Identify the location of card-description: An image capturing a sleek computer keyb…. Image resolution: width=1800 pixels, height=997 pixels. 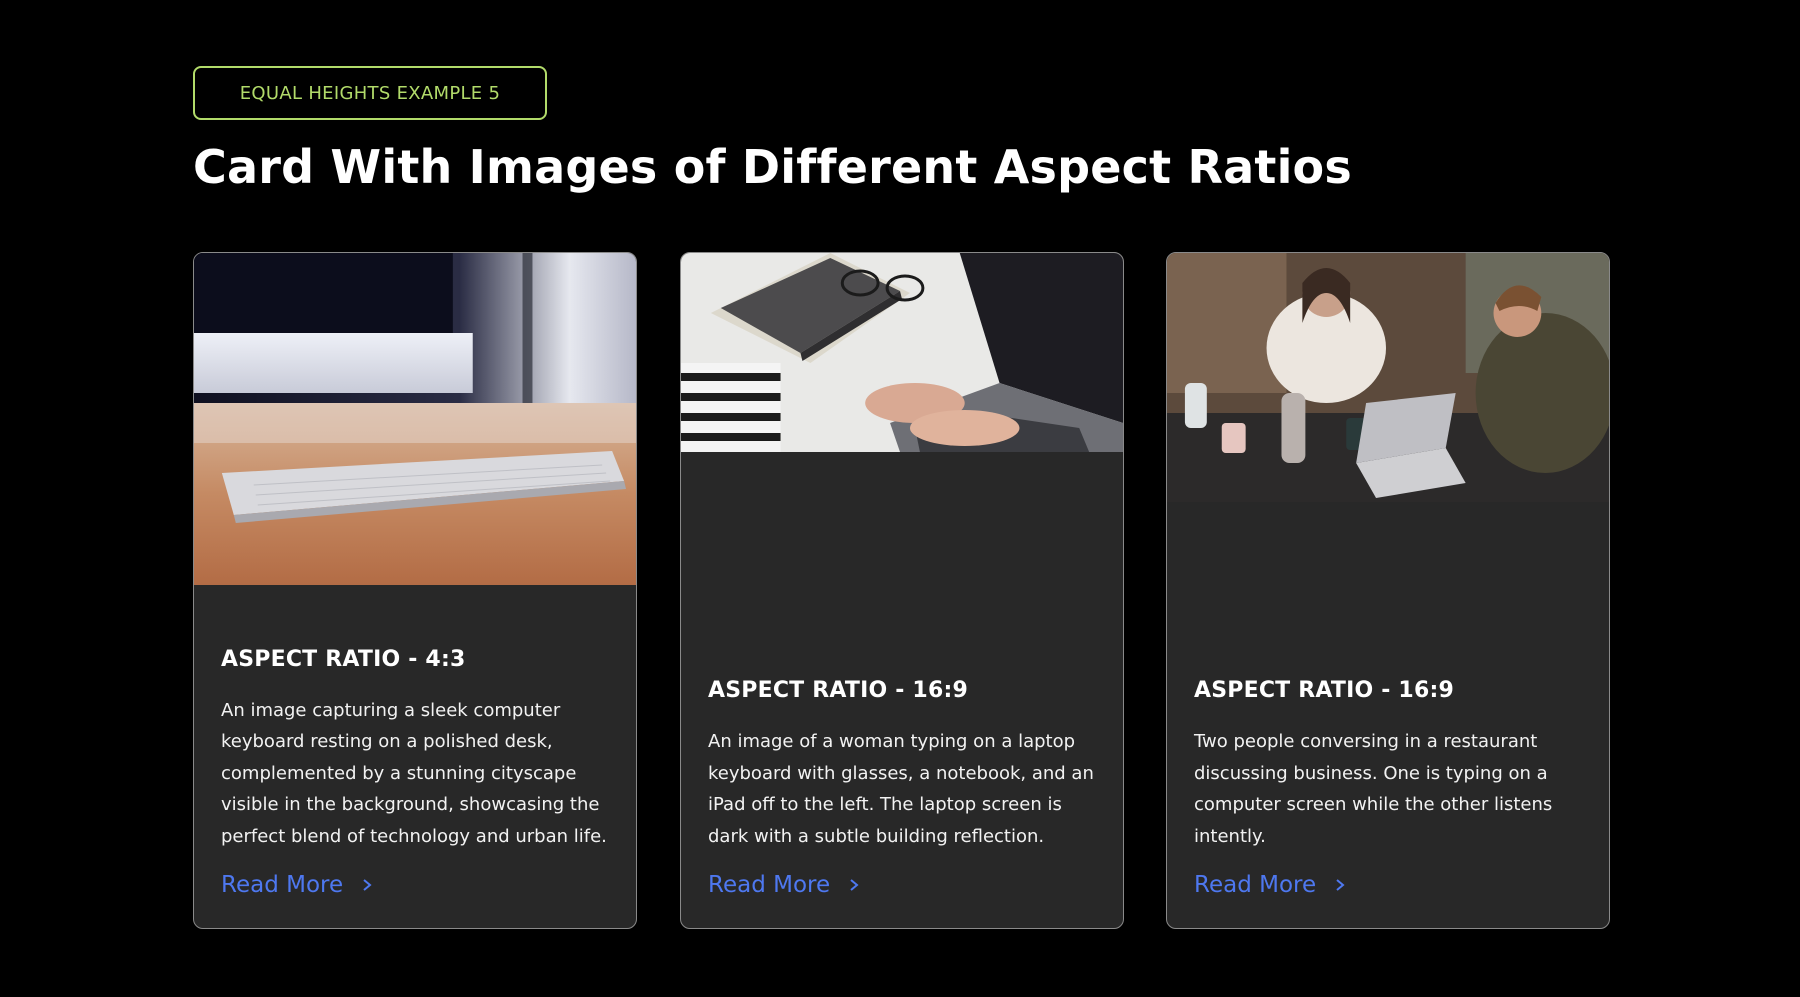
(414, 773).